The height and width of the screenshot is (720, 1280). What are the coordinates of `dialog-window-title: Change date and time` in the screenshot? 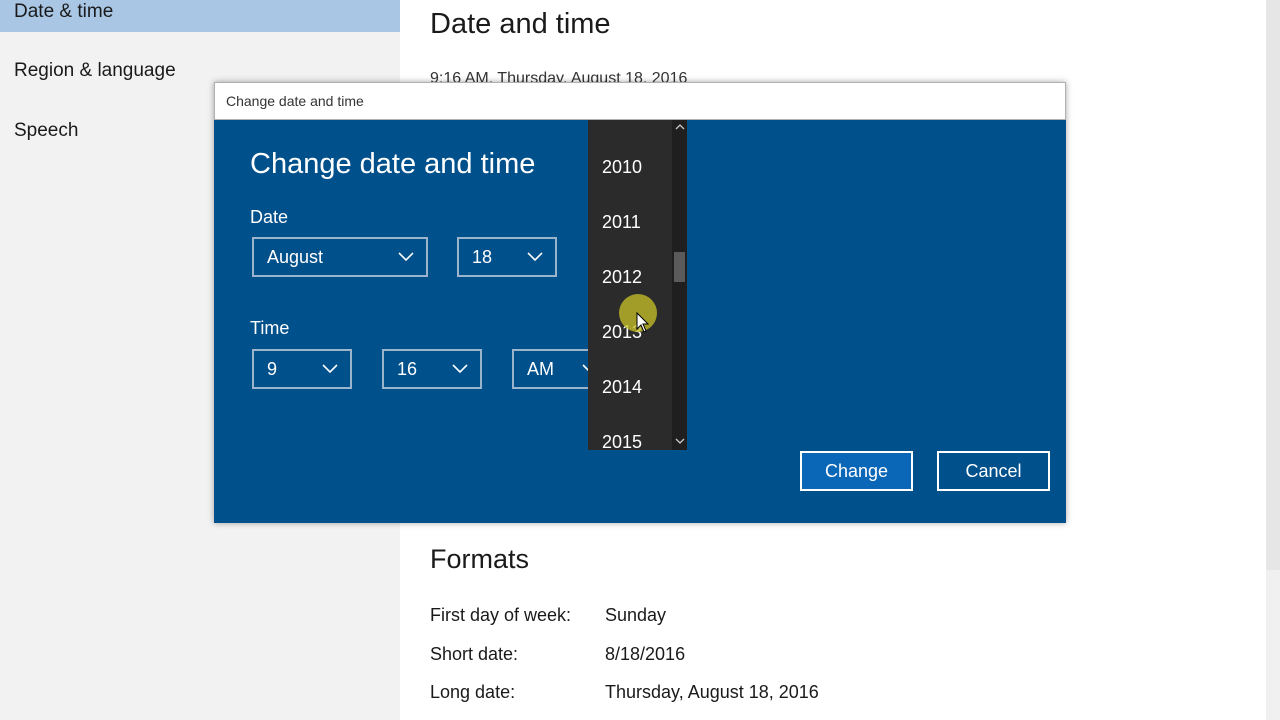 It's located at (295, 101).